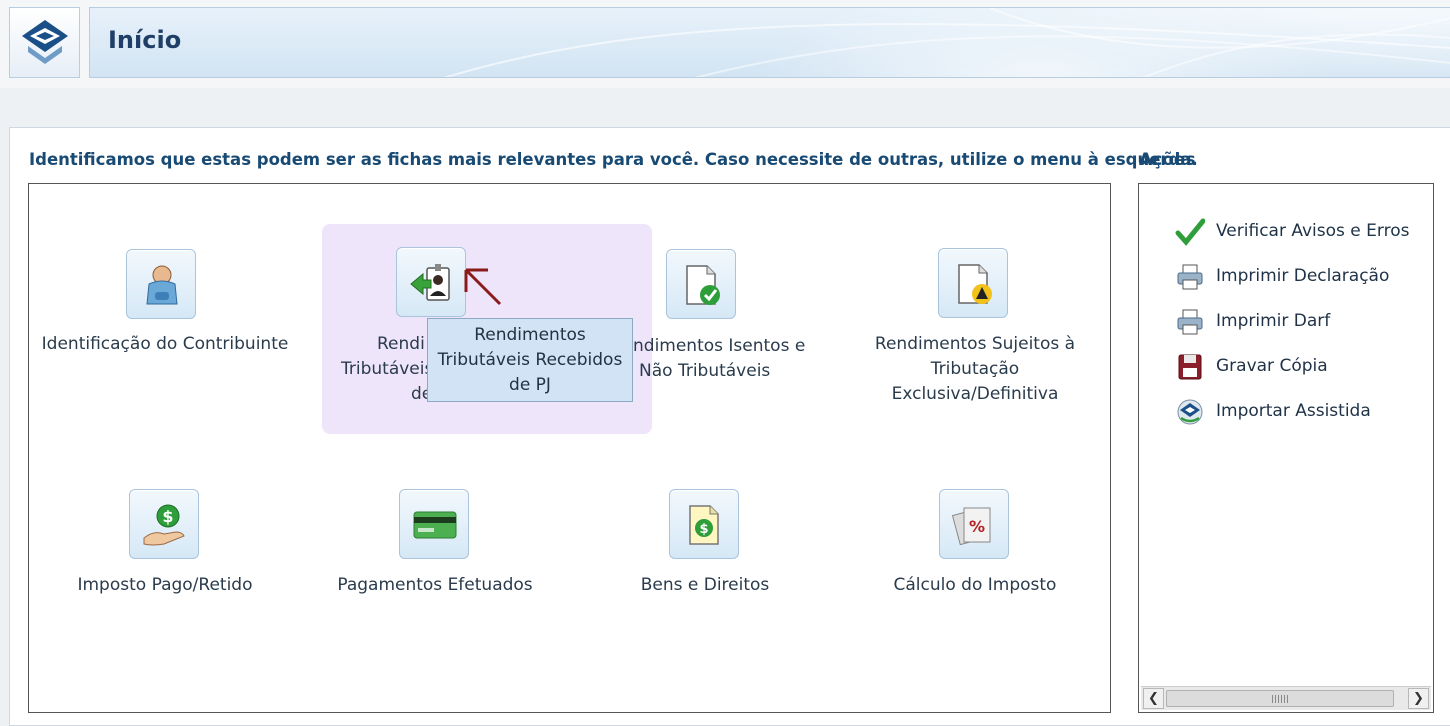 Image resolution: width=1450 pixels, height=726 pixels. I want to click on tile-label: Imposto Pago/Retido, so click(165, 585).